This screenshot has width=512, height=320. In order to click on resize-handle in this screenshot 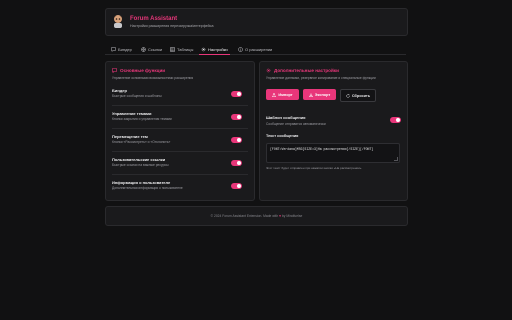, I will do `click(396, 159)`.